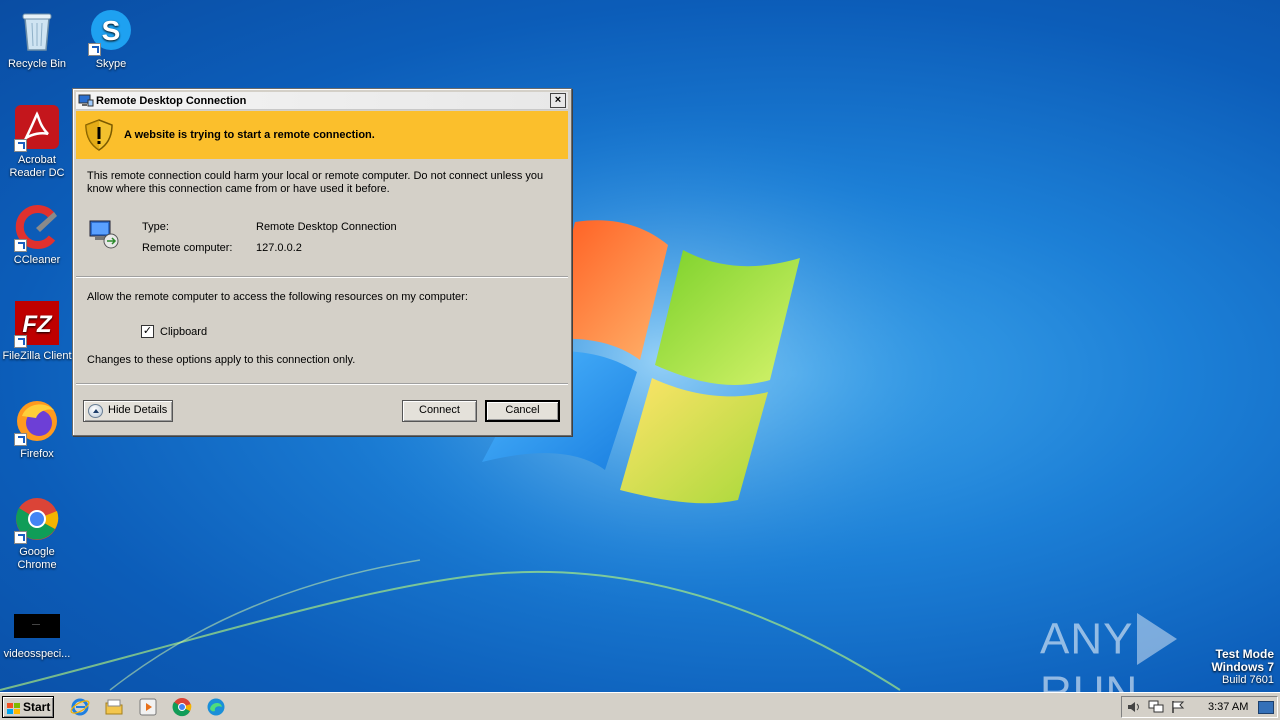  Describe the element at coordinates (1157, 639) in the screenshot. I see `play-icon` at that location.